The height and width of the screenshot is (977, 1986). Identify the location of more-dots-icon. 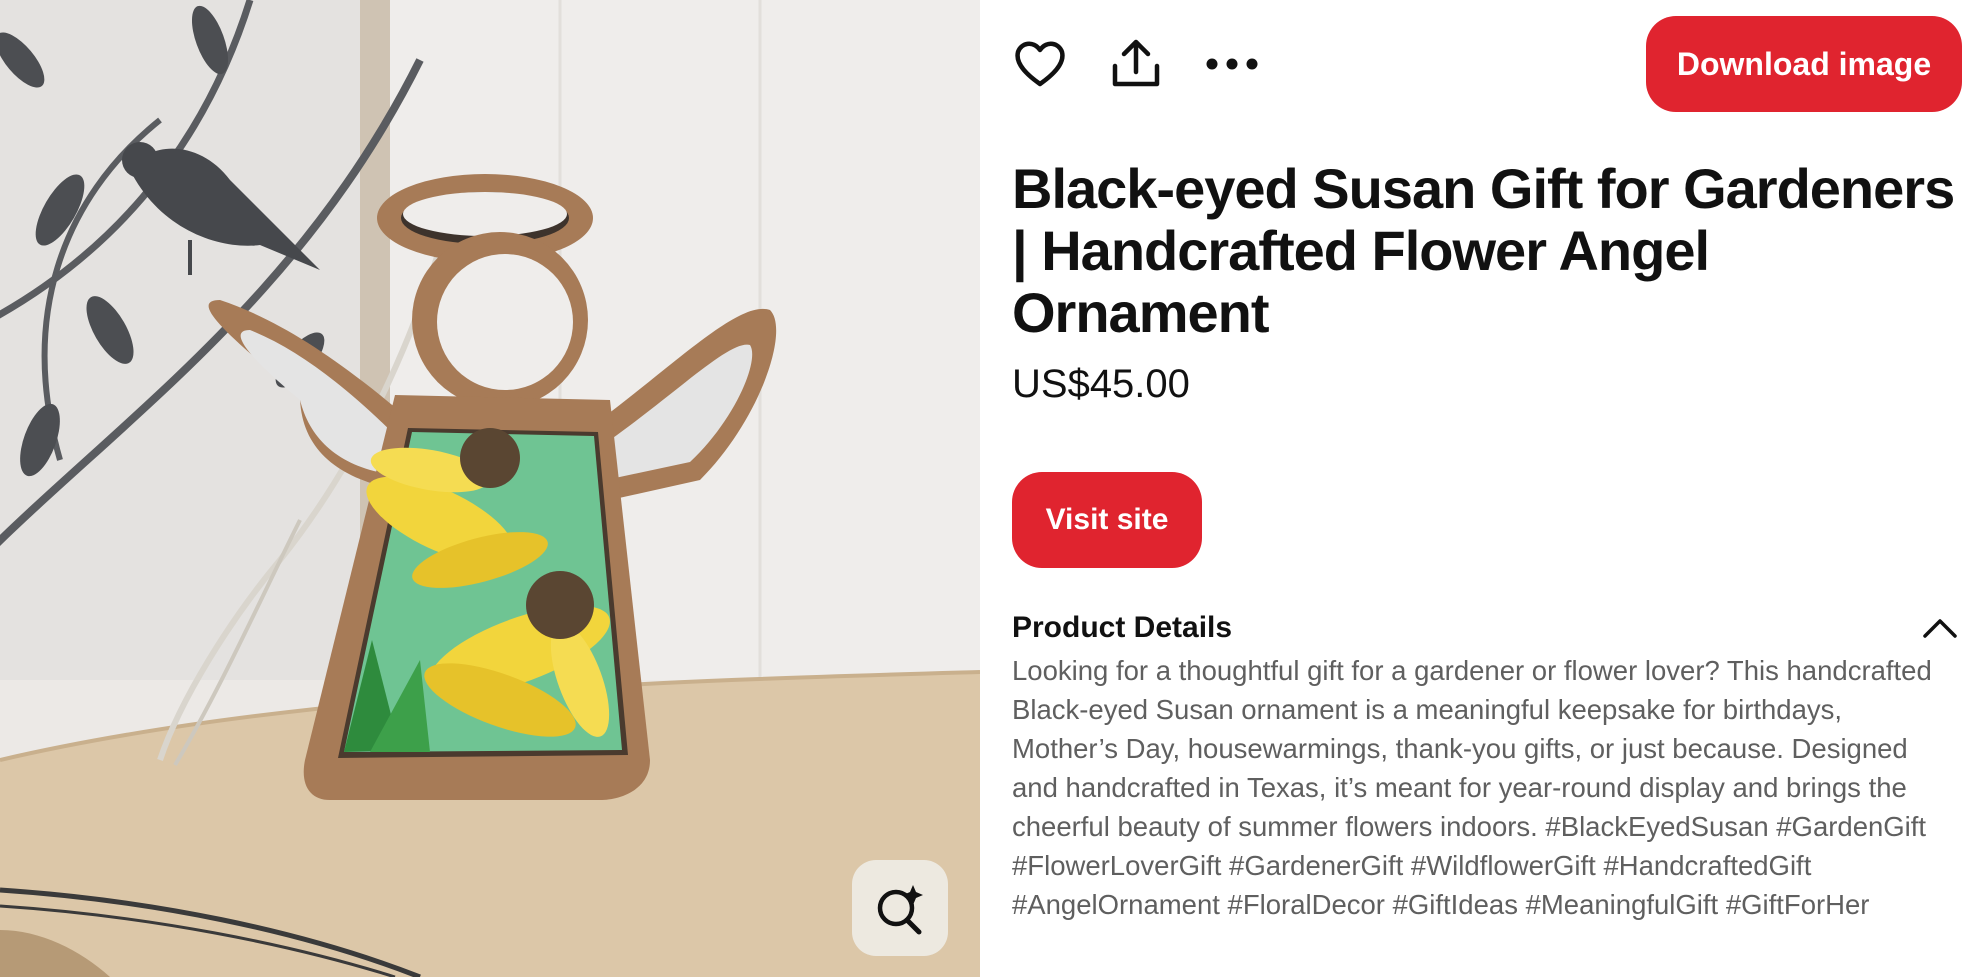
(1232, 64).